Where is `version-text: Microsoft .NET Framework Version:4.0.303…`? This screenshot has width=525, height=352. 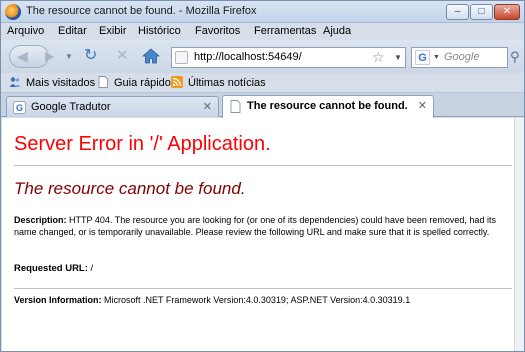
version-text: Microsoft .NET Framework Version:4.0.303… is located at coordinates (257, 300).